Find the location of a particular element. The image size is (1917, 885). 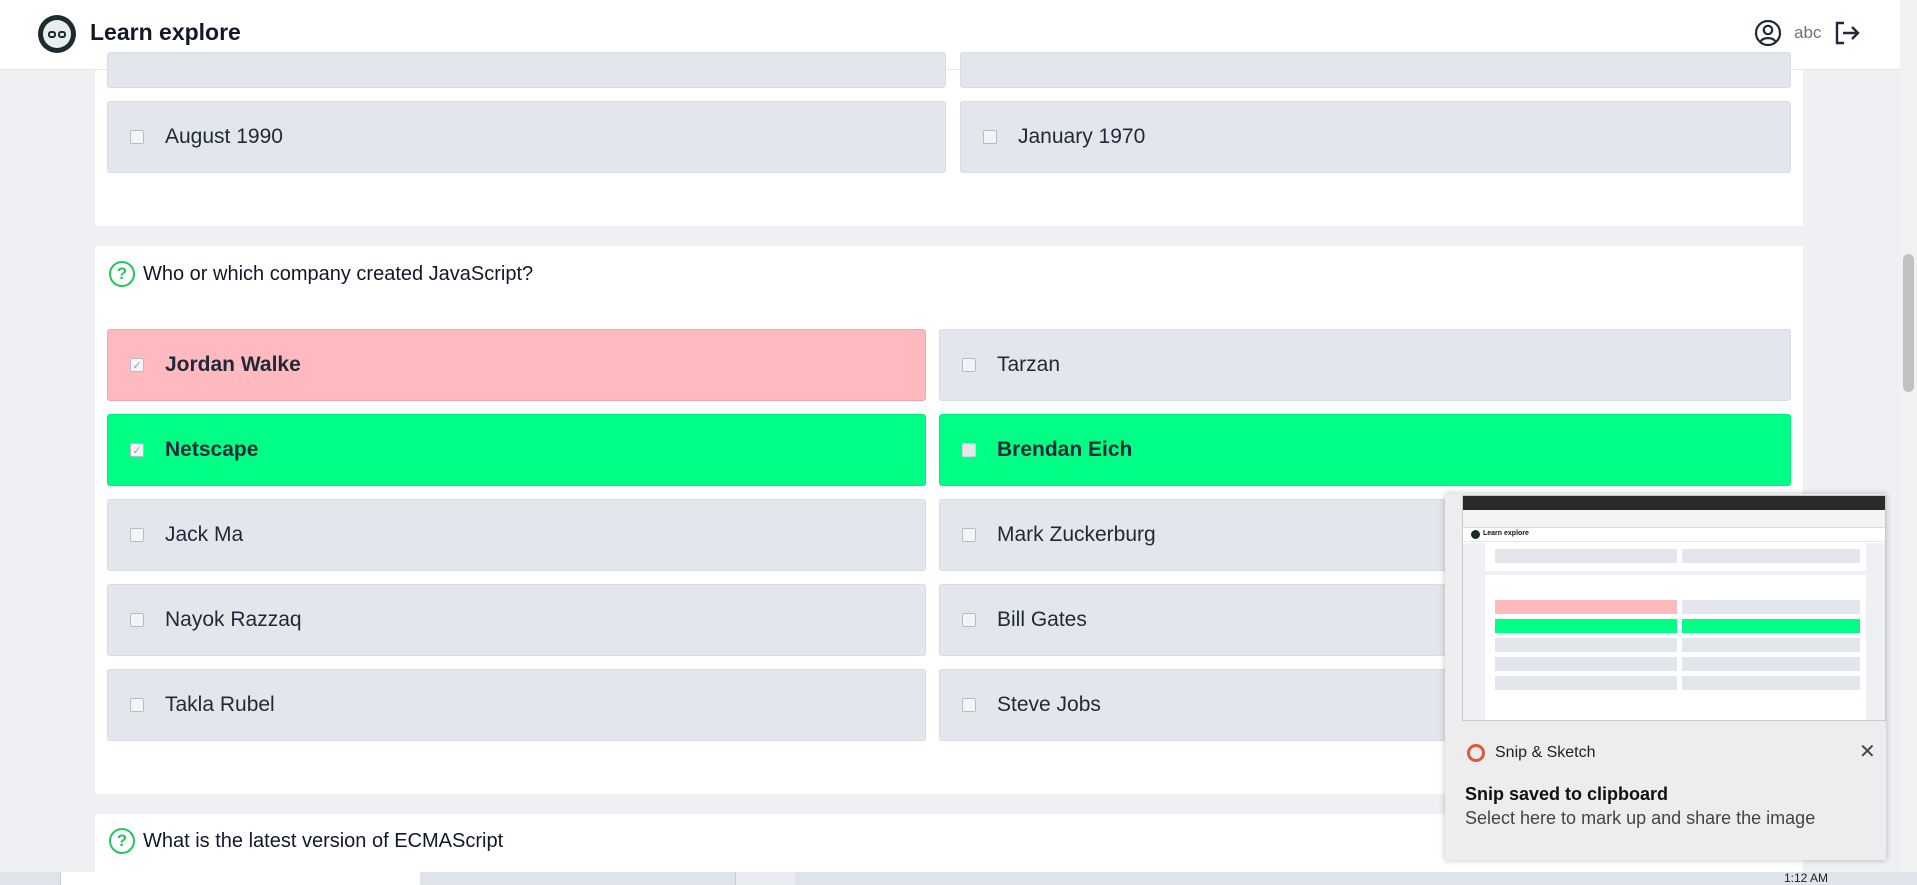

option-label: Takla Rubel is located at coordinates (220, 704).